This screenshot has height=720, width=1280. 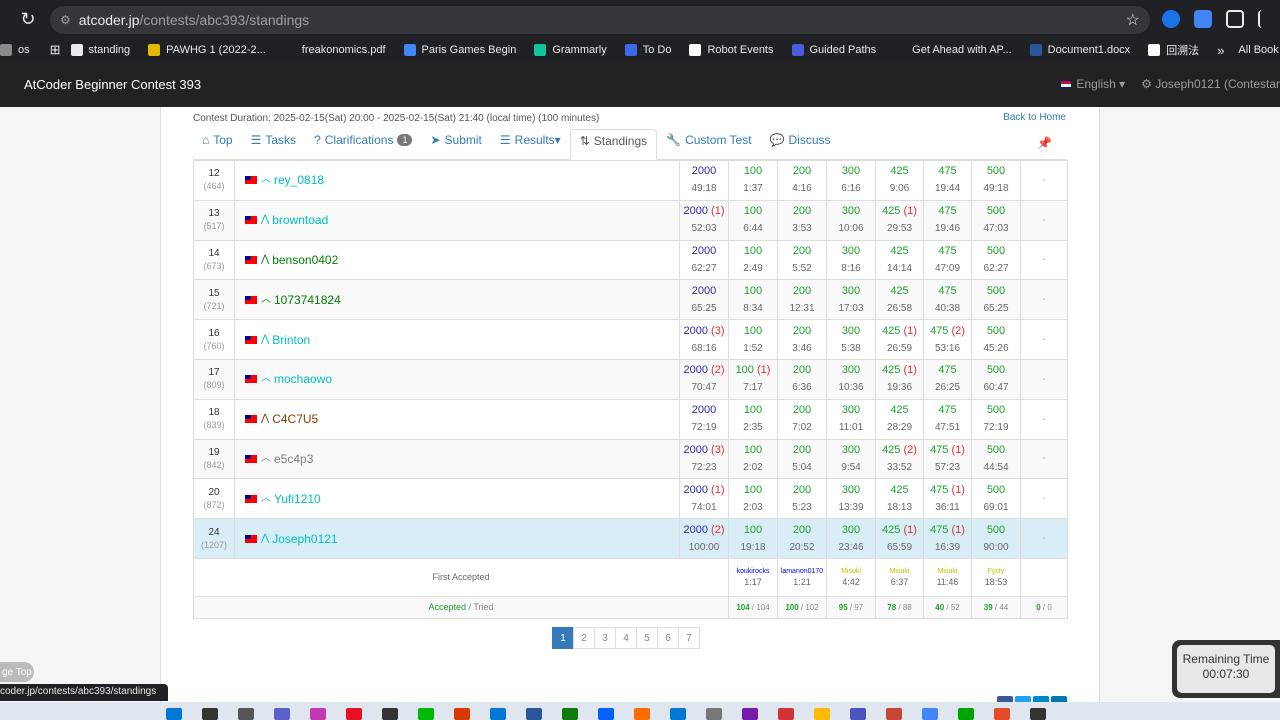 What do you see at coordinates (753, 379) in the screenshot?
I see `problem-cell: 100 (1) 7:17` at bounding box center [753, 379].